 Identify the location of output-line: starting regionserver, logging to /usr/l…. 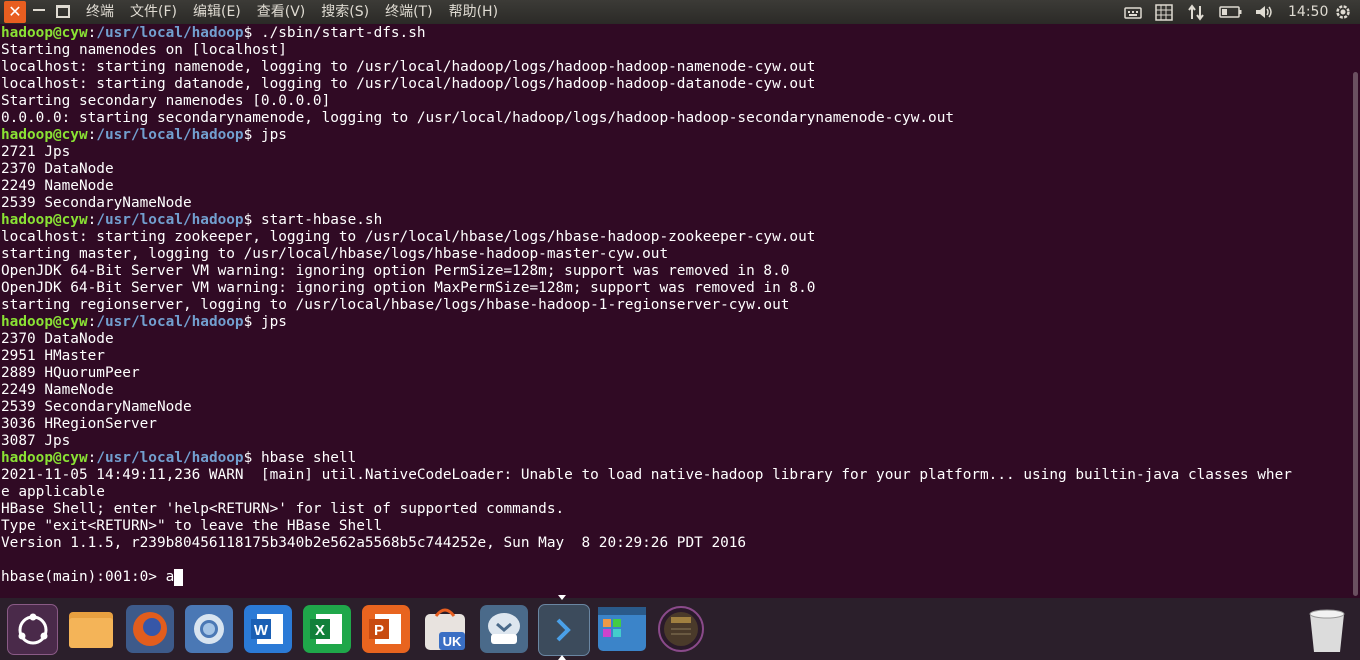
(395, 305).